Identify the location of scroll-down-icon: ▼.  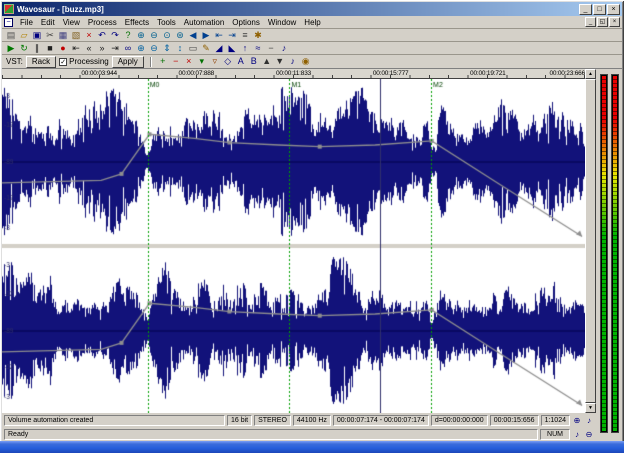
(590, 408).